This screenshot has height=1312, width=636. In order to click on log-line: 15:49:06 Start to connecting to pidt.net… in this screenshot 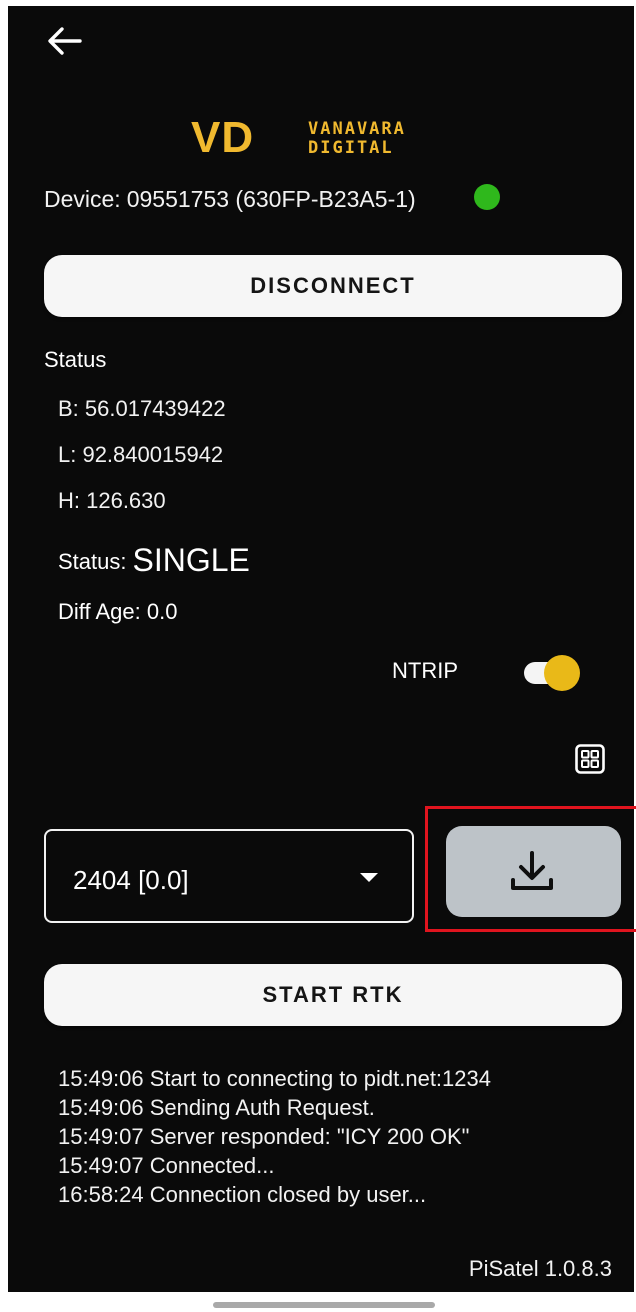, I will do `click(274, 1078)`.